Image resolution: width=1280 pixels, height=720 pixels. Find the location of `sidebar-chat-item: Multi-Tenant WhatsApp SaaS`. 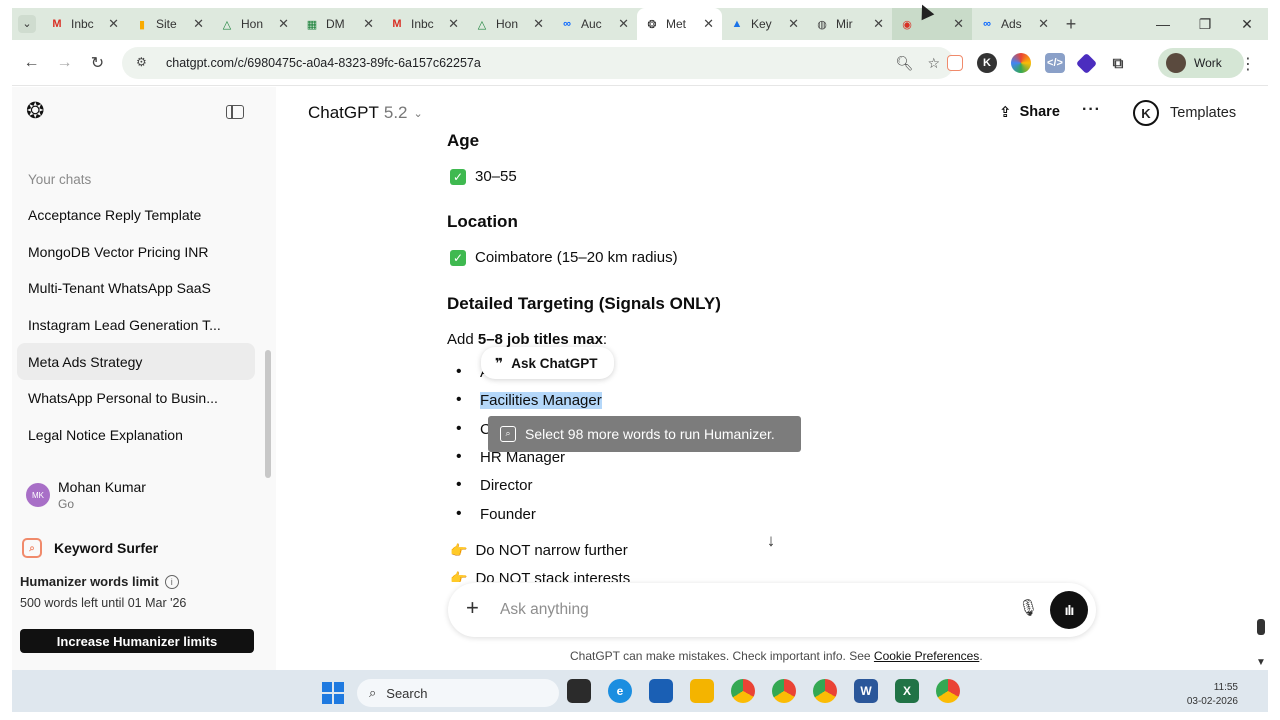

sidebar-chat-item: Multi-Tenant WhatsApp SaaS is located at coordinates (136, 288).